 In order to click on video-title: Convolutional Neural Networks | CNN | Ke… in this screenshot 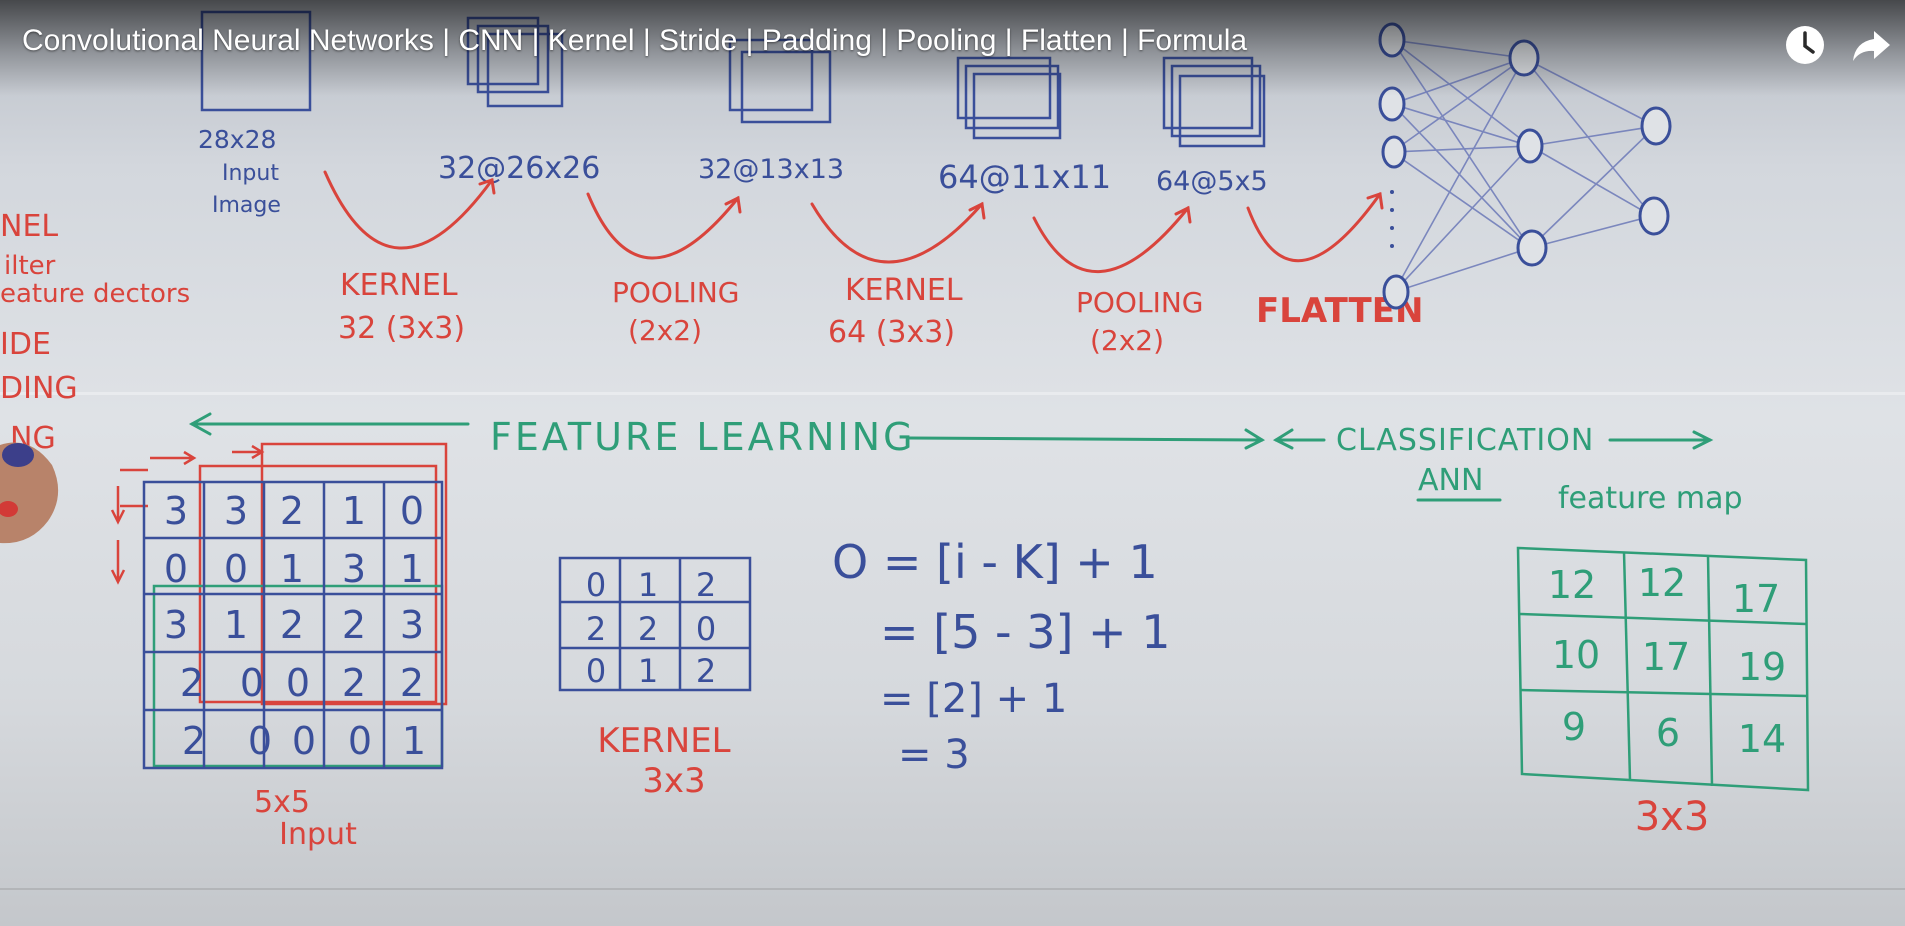, I will do `click(634, 41)`.